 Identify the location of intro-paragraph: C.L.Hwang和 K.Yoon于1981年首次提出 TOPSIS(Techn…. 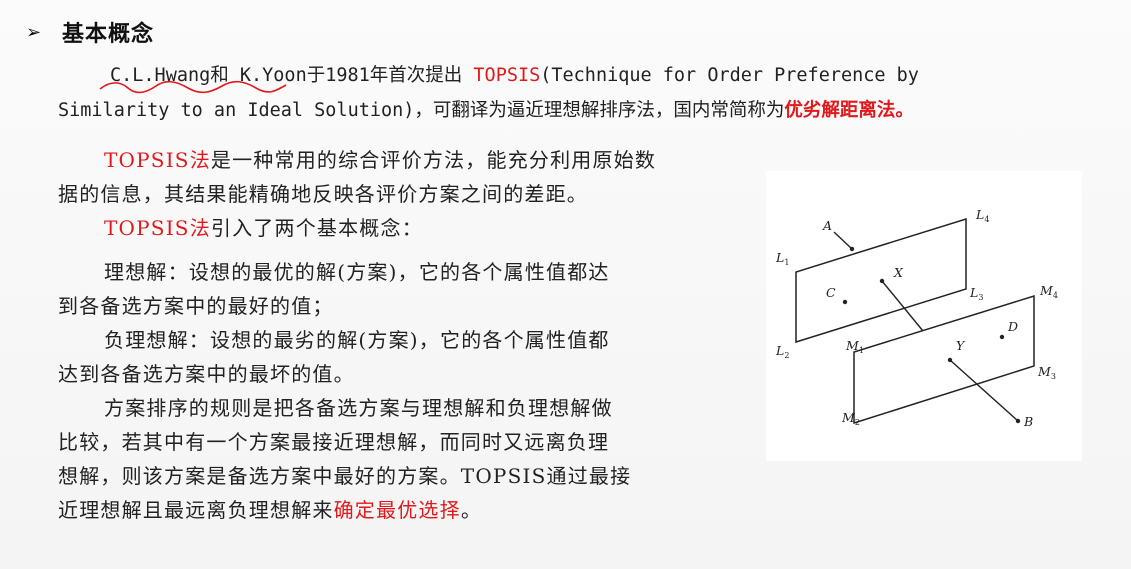
(593, 93).